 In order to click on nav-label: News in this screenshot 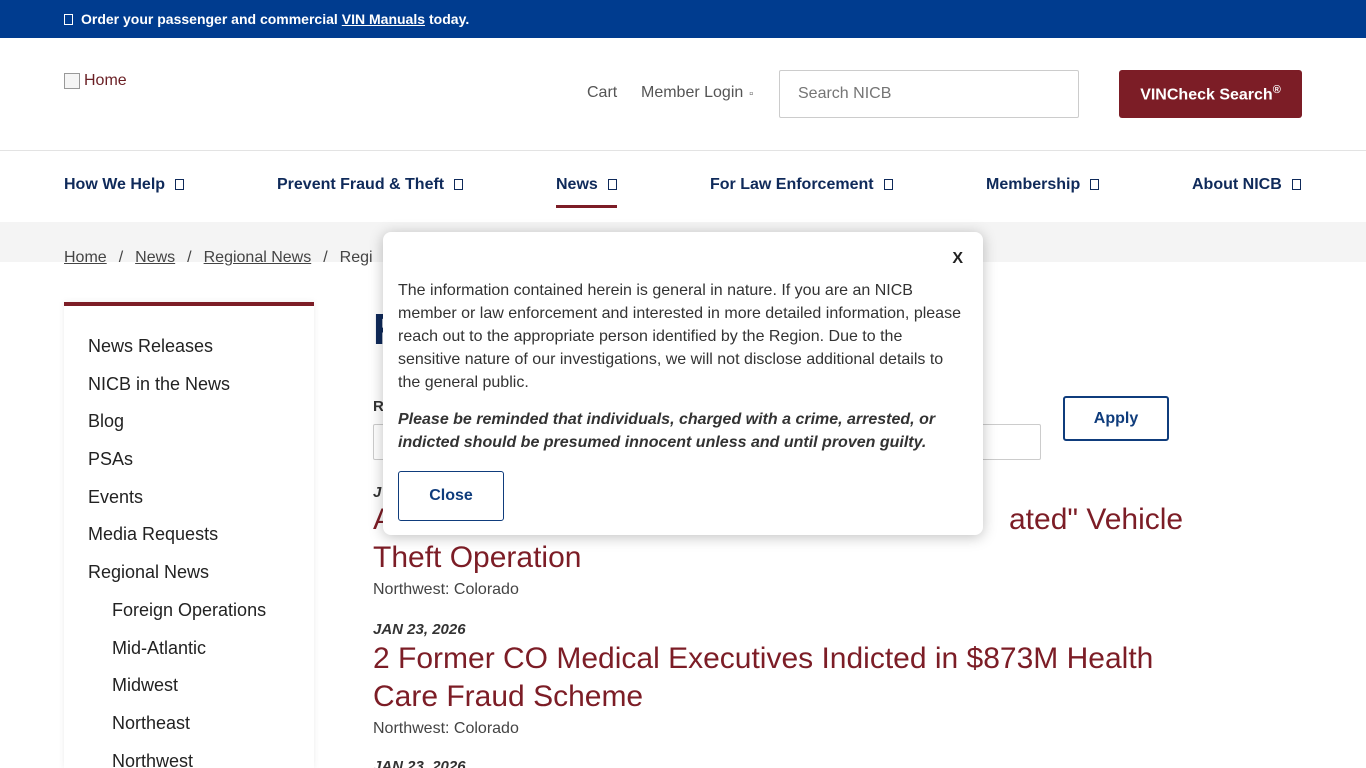, I will do `click(577, 184)`.